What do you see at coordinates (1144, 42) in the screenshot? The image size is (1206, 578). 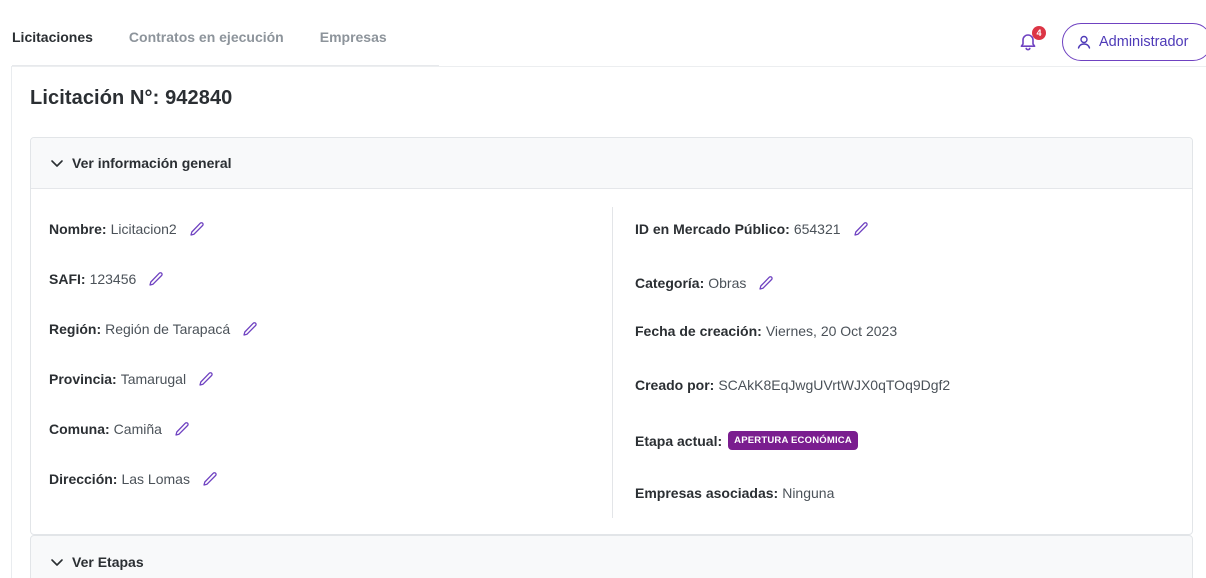 I see `user-menu-label: Administrador` at bounding box center [1144, 42].